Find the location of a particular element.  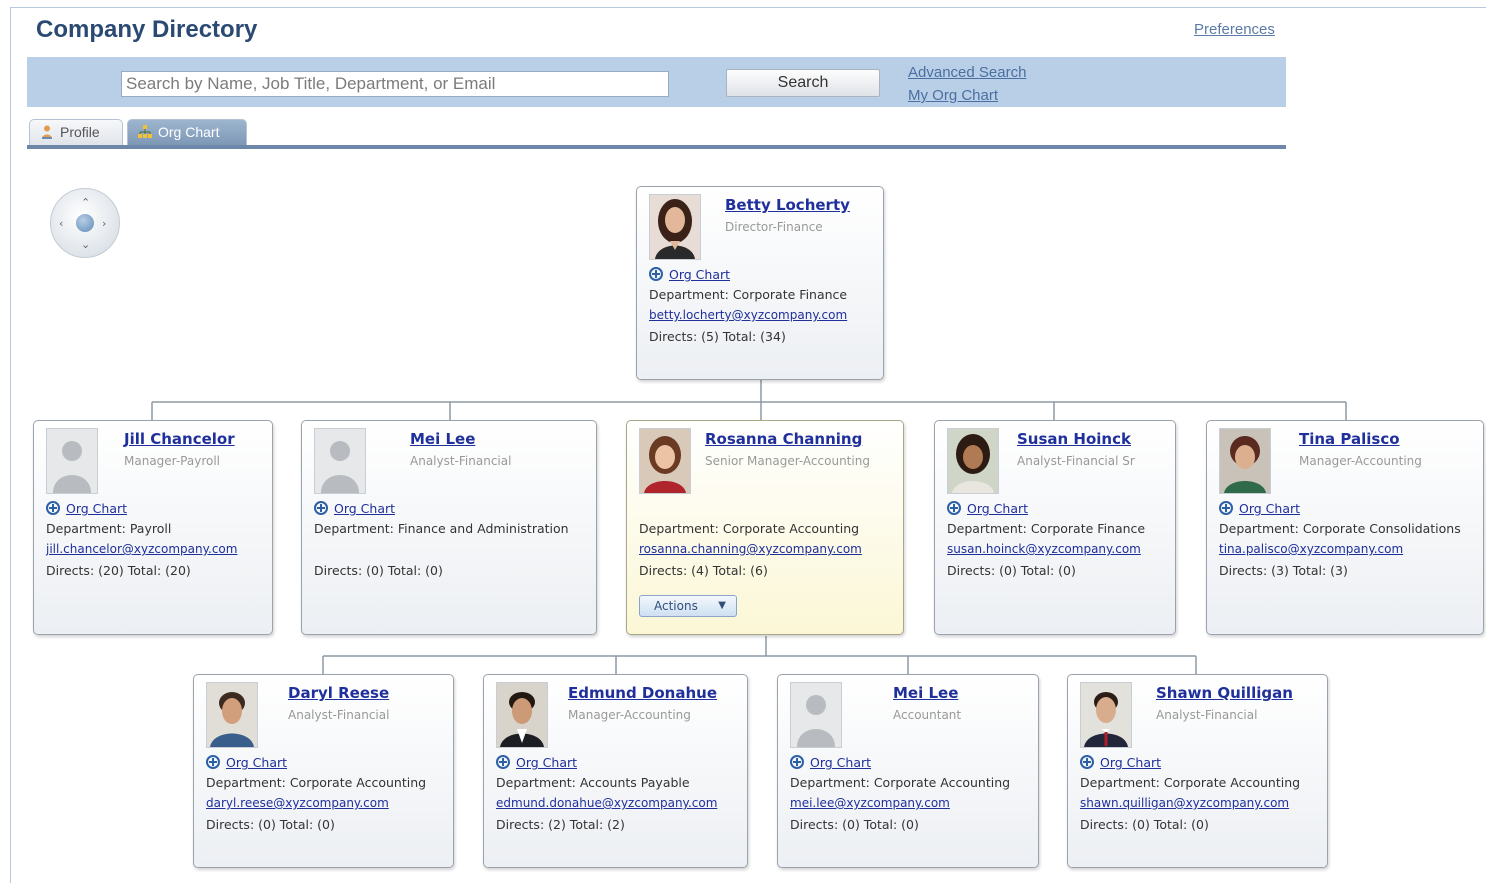

person-title: Manager-Accounting is located at coordinates (1360, 461).